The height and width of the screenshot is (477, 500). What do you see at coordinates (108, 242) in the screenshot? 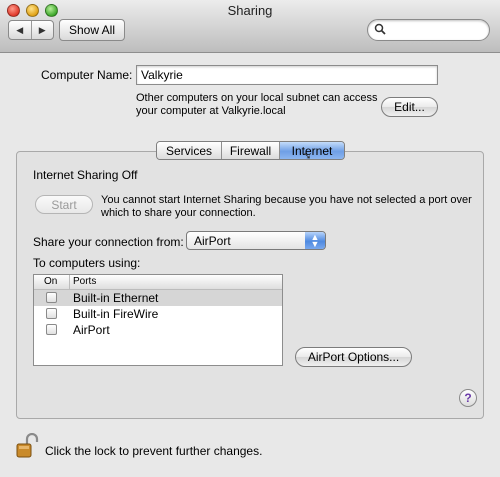
I see `share-from-label: Share your connection from:` at bounding box center [108, 242].